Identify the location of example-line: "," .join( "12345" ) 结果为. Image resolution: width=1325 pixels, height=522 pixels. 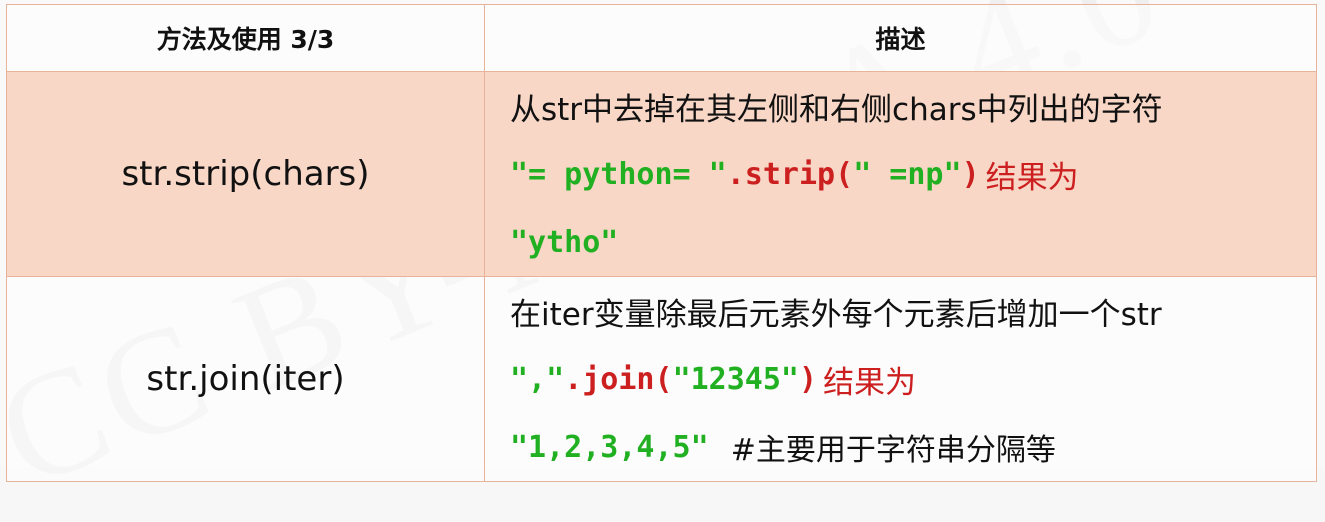
(913, 379).